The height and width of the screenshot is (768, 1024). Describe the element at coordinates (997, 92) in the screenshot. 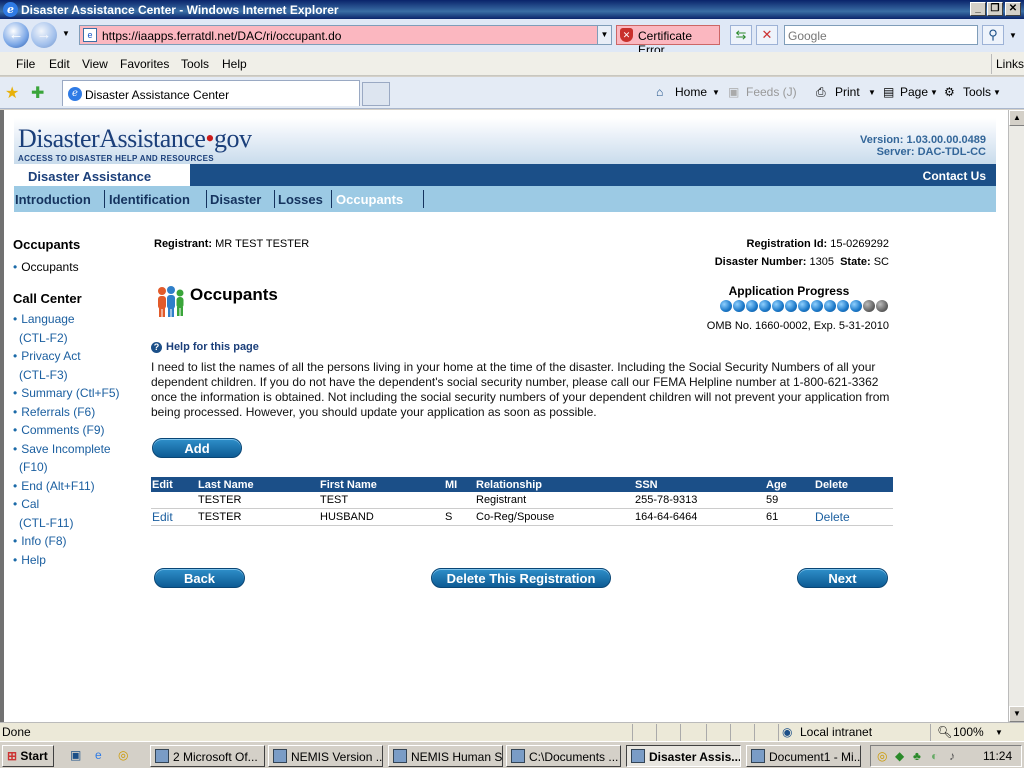

I see `tools-dropdown-icon: ▼` at that location.